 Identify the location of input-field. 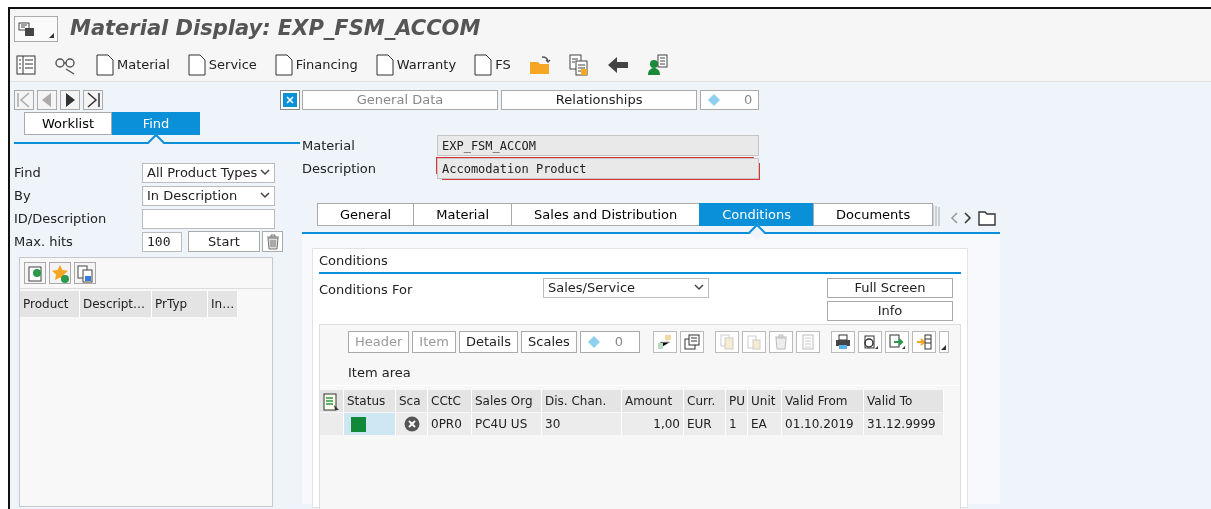
(208, 218).